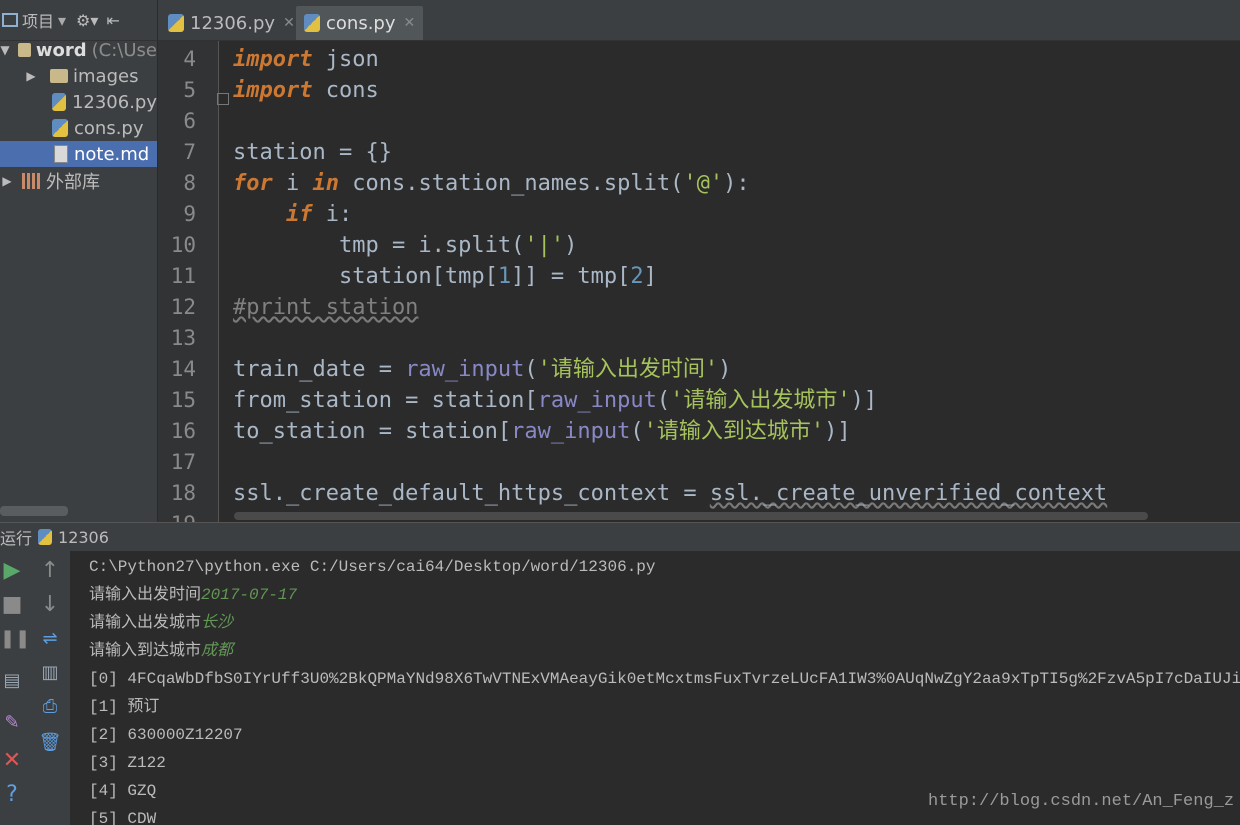 This screenshot has width=1240, height=825. What do you see at coordinates (78, 128) in the screenshot?
I see `tree-item-cons-py: cons.py` at bounding box center [78, 128].